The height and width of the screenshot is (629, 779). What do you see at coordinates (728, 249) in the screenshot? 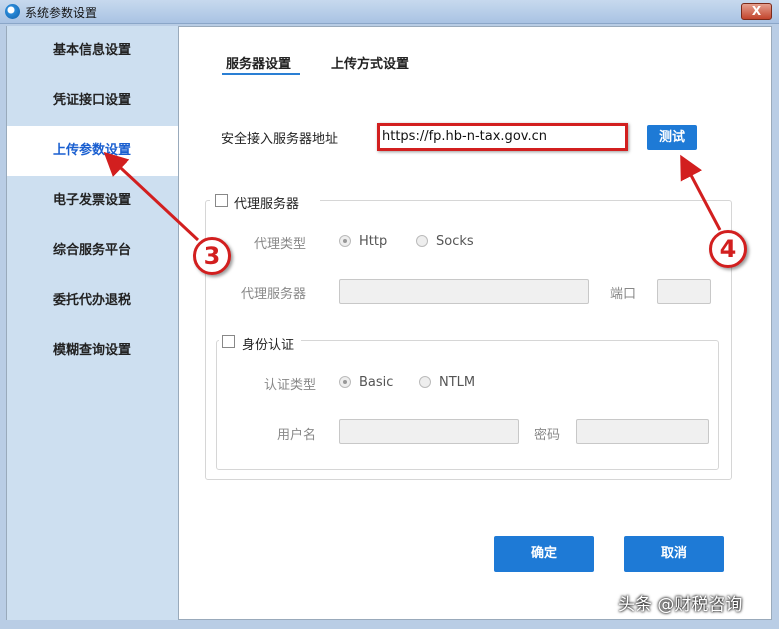
I see `annotation-marker-4: 4` at bounding box center [728, 249].